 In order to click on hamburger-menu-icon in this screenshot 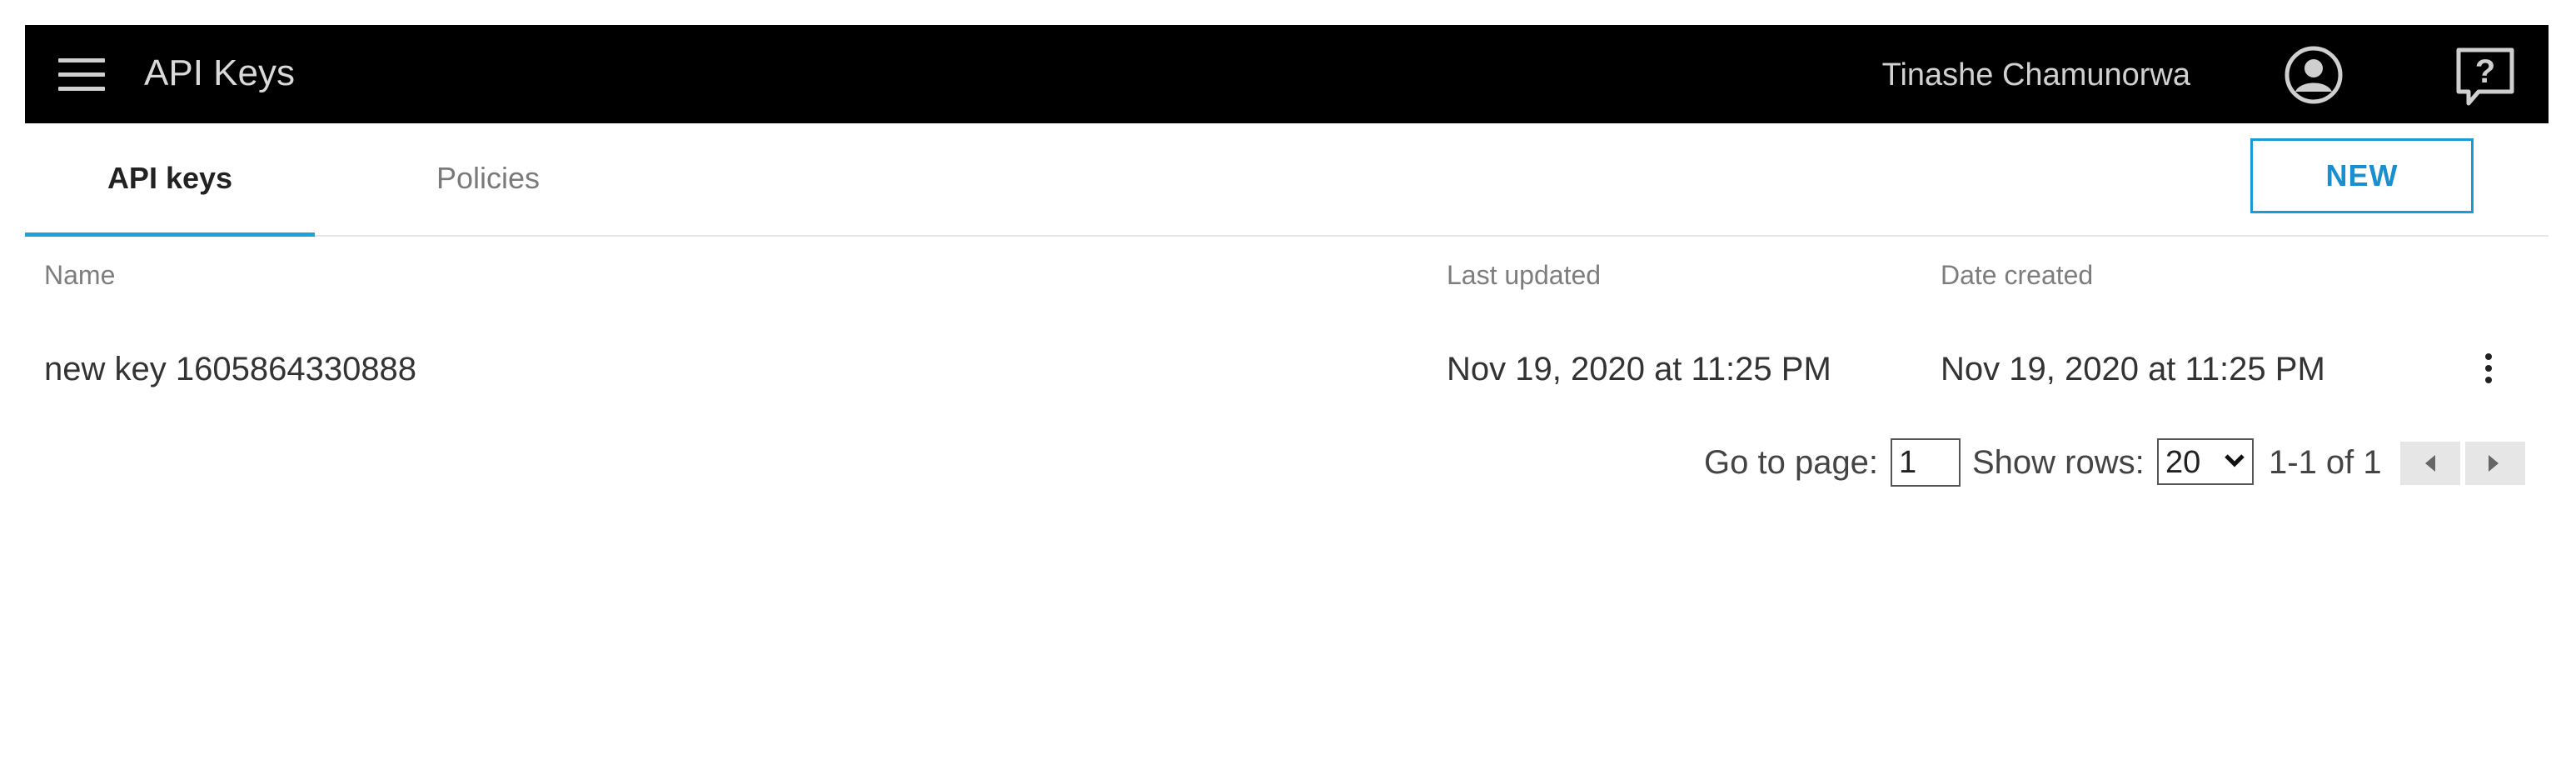, I will do `click(81, 75)`.